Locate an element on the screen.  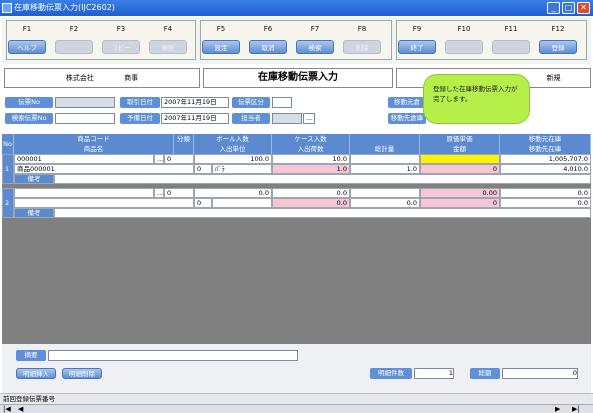
app-icon is located at coordinates (7, 8).